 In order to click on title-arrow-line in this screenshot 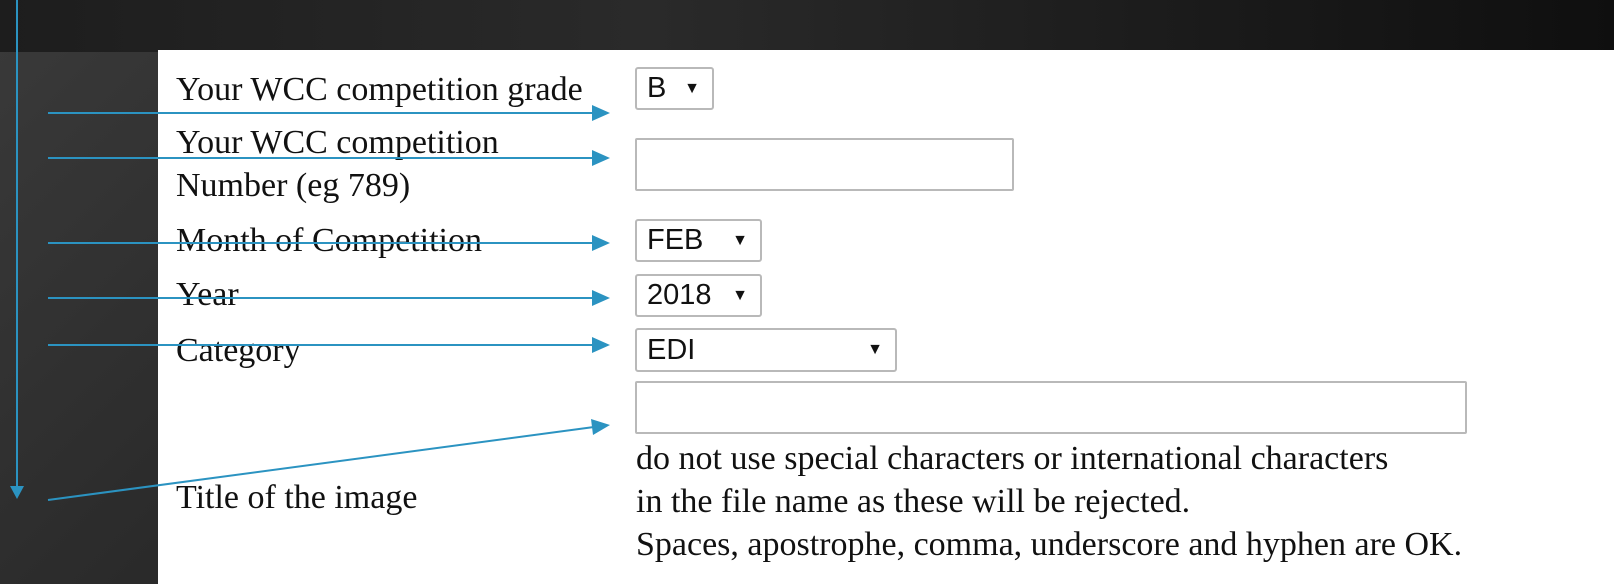, I will do `click(321, 463)`.